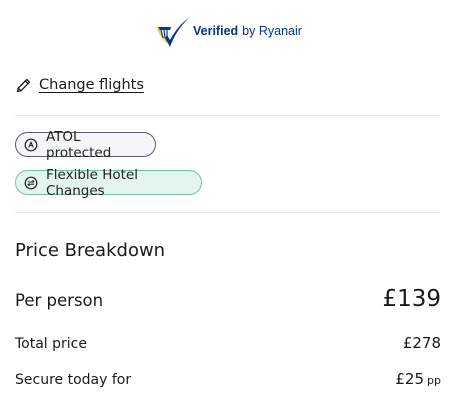 This screenshot has height=404, width=454. What do you see at coordinates (23, 85) in the screenshot?
I see `pencil-icon` at bounding box center [23, 85].